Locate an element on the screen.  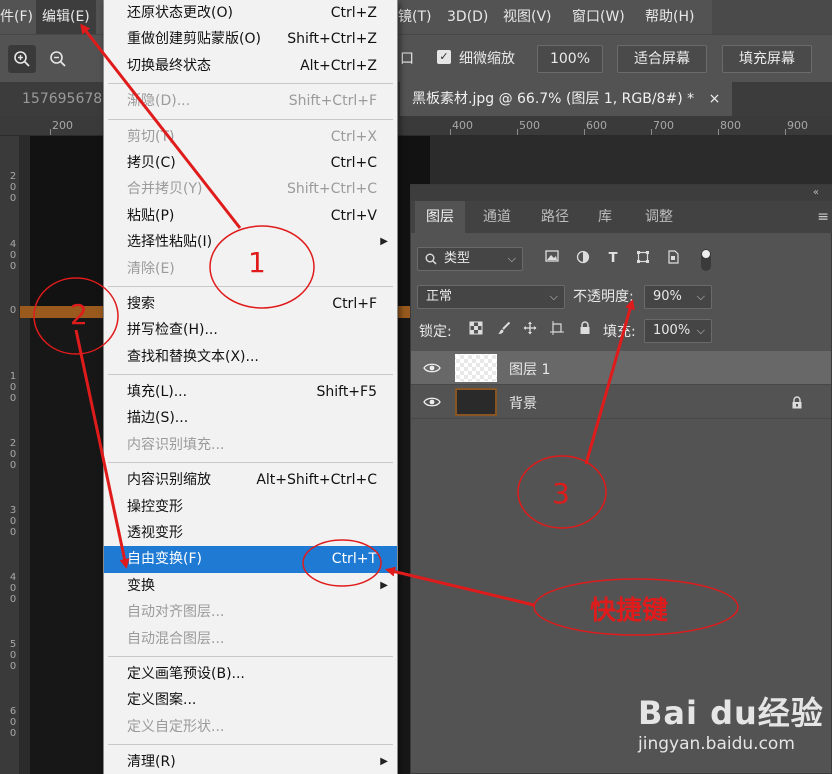
menu-item-toggle-last-state: 切换最终状态 Alt+Ctrl+Z is located at coordinates (250, 66).